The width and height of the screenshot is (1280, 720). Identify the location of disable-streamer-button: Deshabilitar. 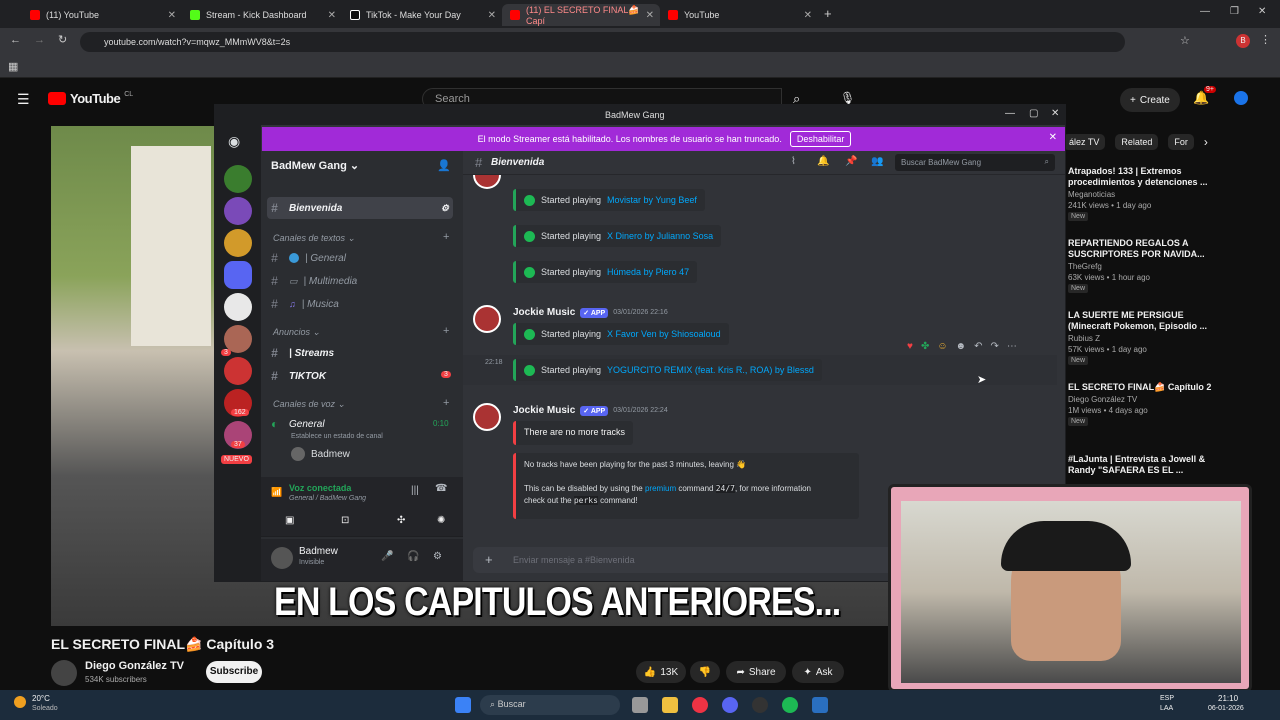
(820, 139).